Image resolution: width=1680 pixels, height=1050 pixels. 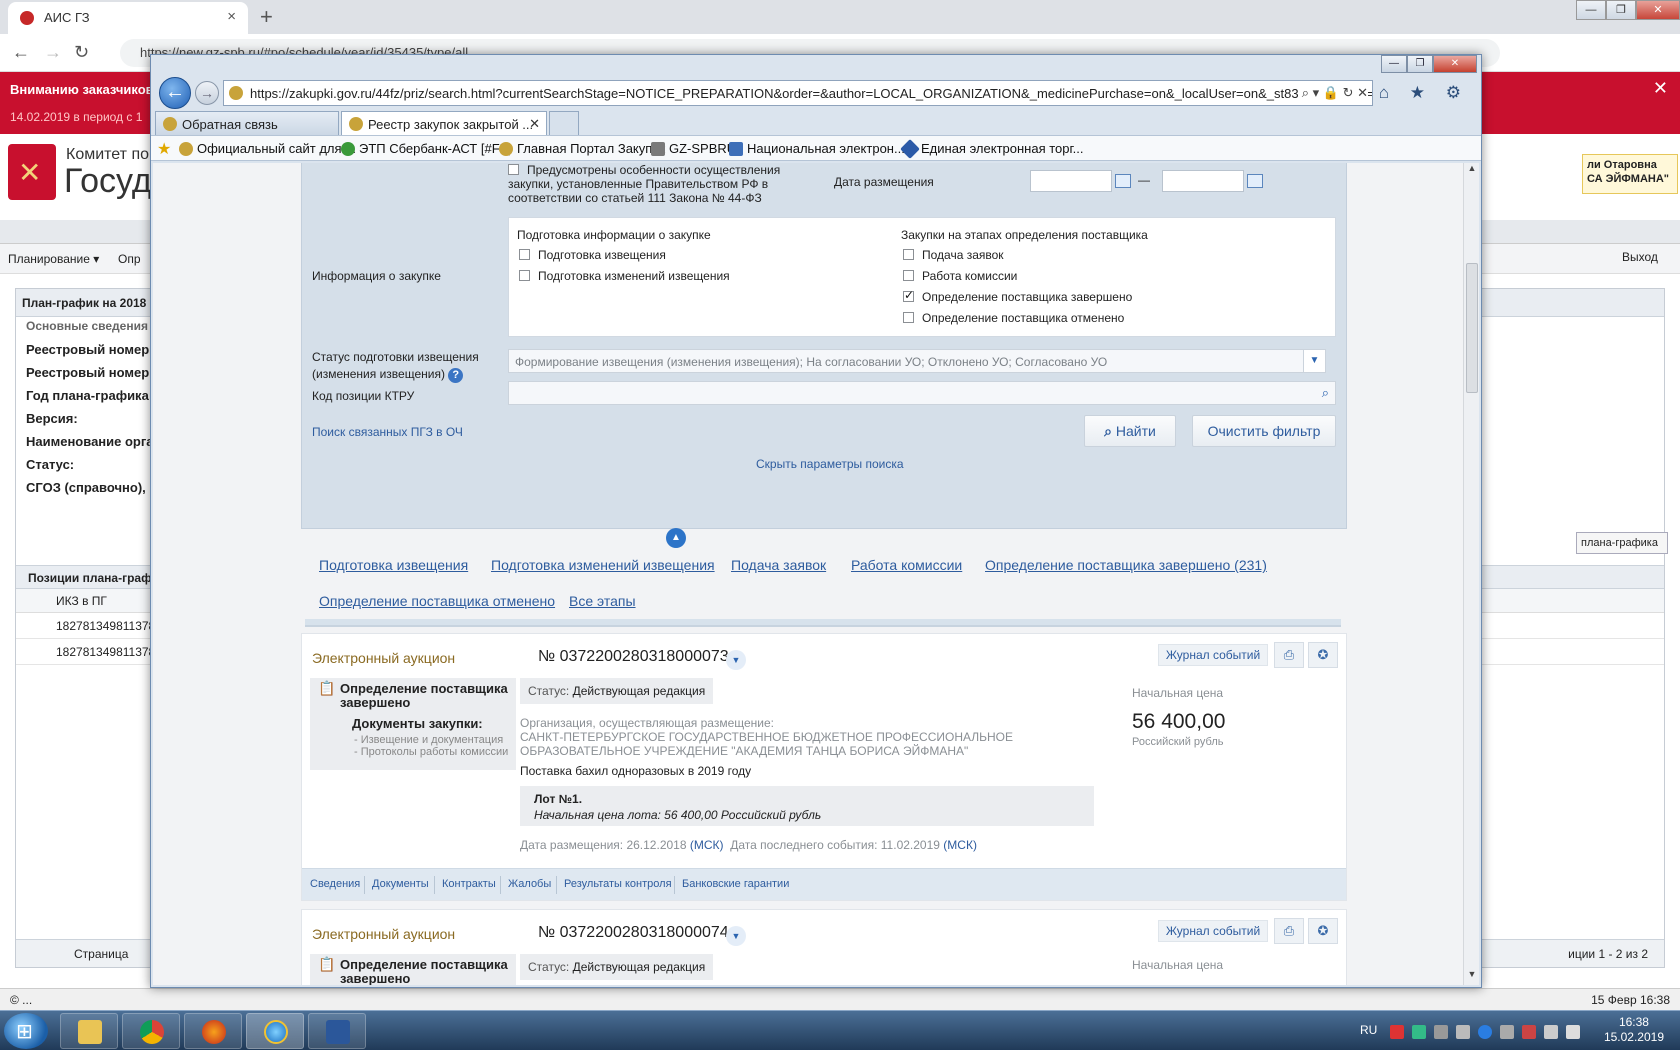 What do you see at coordinates (456, 375) in the screenshot?
I see `help-icon: ?` at bounding box center [456, 375].